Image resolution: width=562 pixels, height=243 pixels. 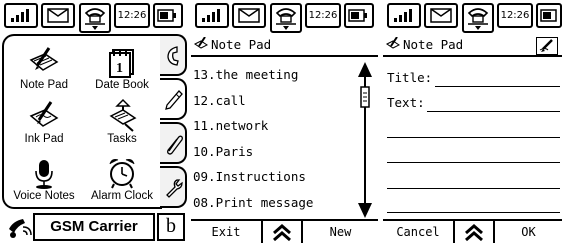 I want to click on app-label: Ink Pad, so click(x=44, y=139).